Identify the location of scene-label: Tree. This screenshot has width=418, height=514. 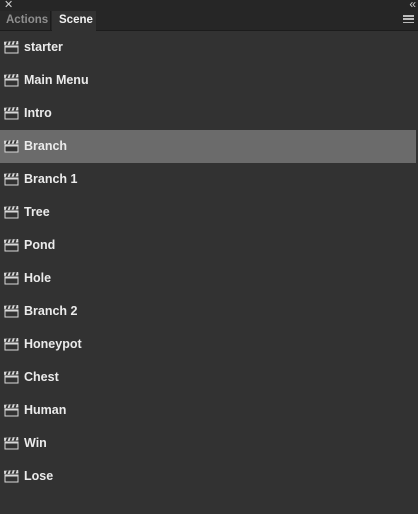
(37, 212).